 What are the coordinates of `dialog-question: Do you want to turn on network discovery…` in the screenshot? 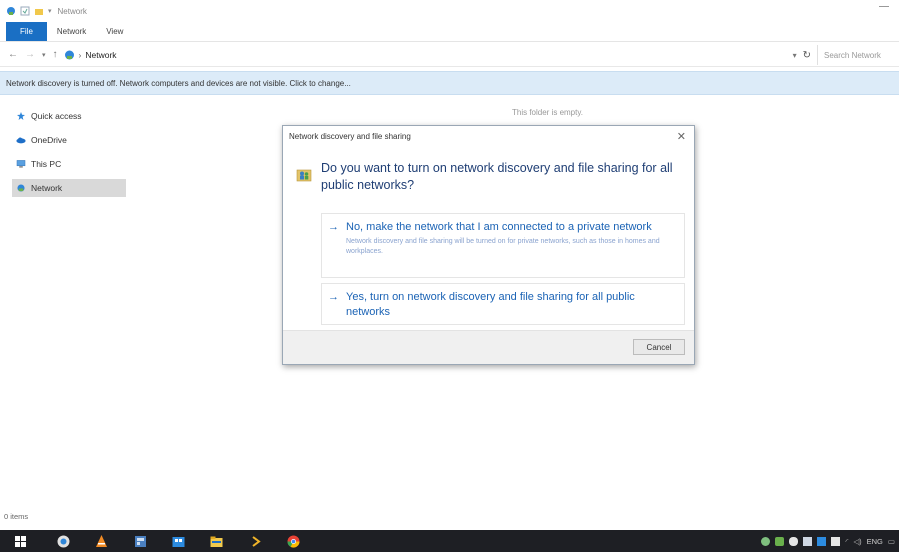 It's located at (497, 176).